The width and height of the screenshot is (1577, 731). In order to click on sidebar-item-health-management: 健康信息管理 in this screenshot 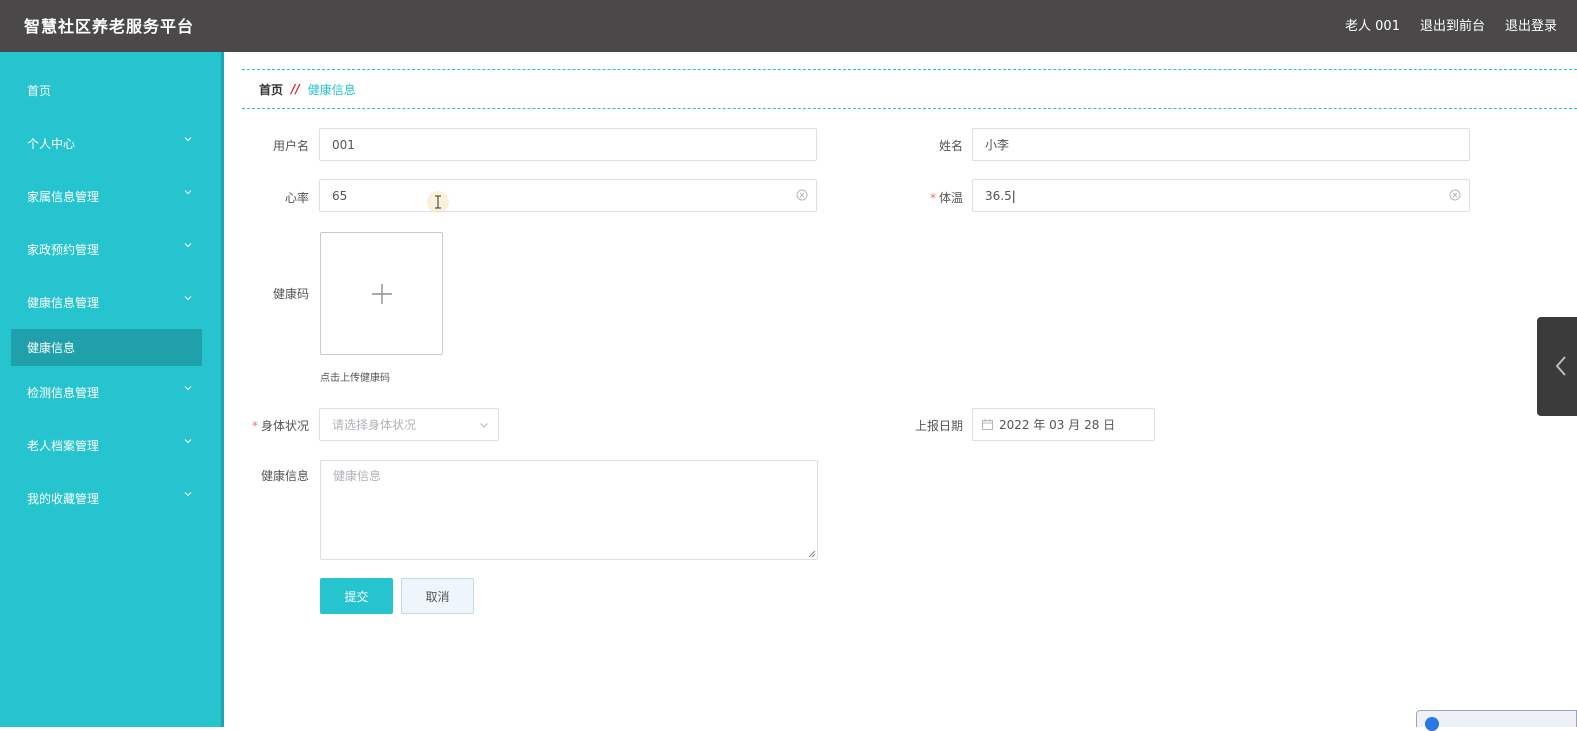, I will do `click(110, 302)`.